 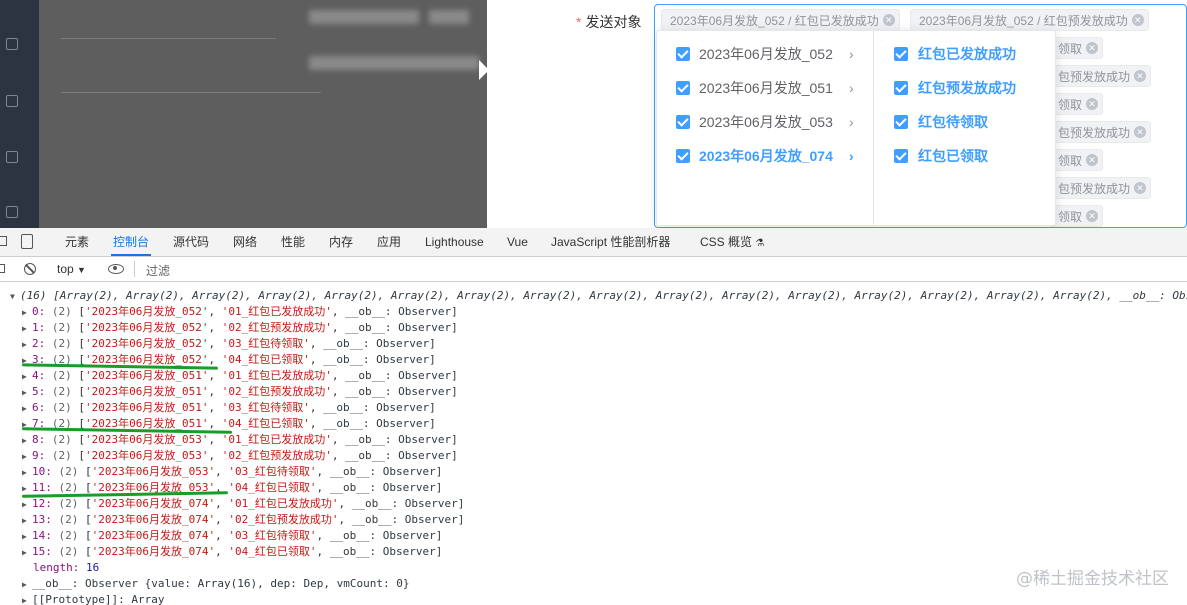 I want to click on tab-sources: 源代码, so click(x=191, y=242).